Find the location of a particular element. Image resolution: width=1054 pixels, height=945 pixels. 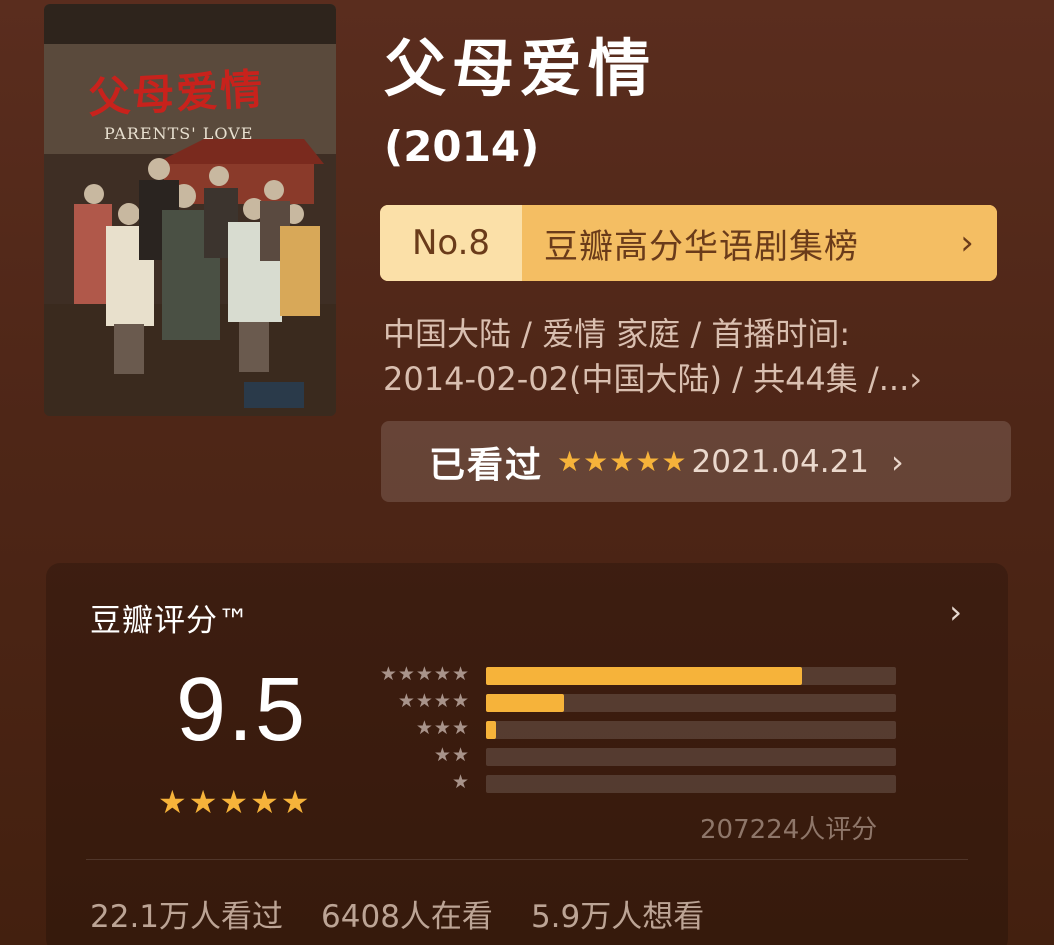

rank-banner: No.8 豆瓣高分华语剧集榜 › is located at coordinates (688, 243).